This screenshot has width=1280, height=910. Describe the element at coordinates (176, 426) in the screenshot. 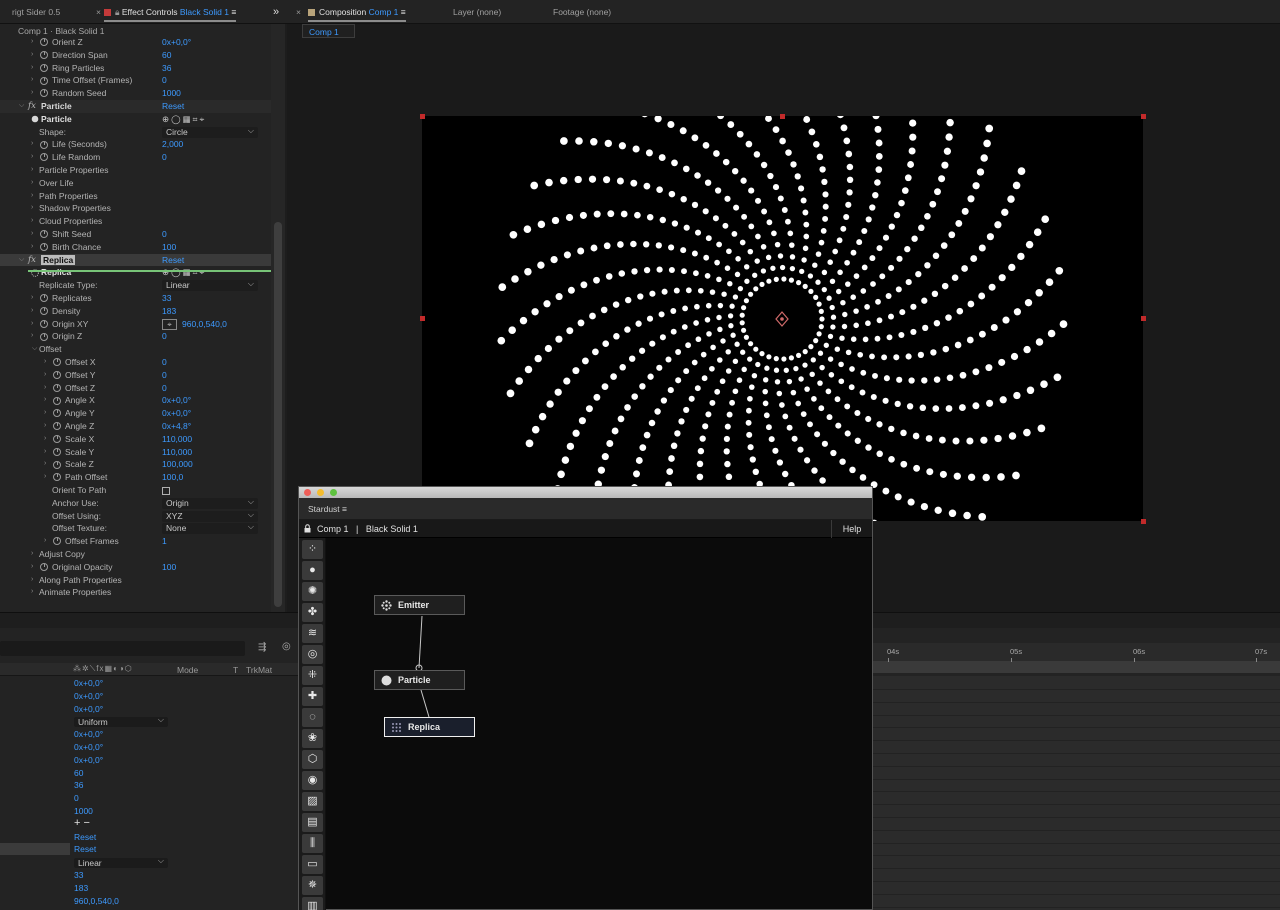

I see `property-value: 0x+4,8°` at that location.